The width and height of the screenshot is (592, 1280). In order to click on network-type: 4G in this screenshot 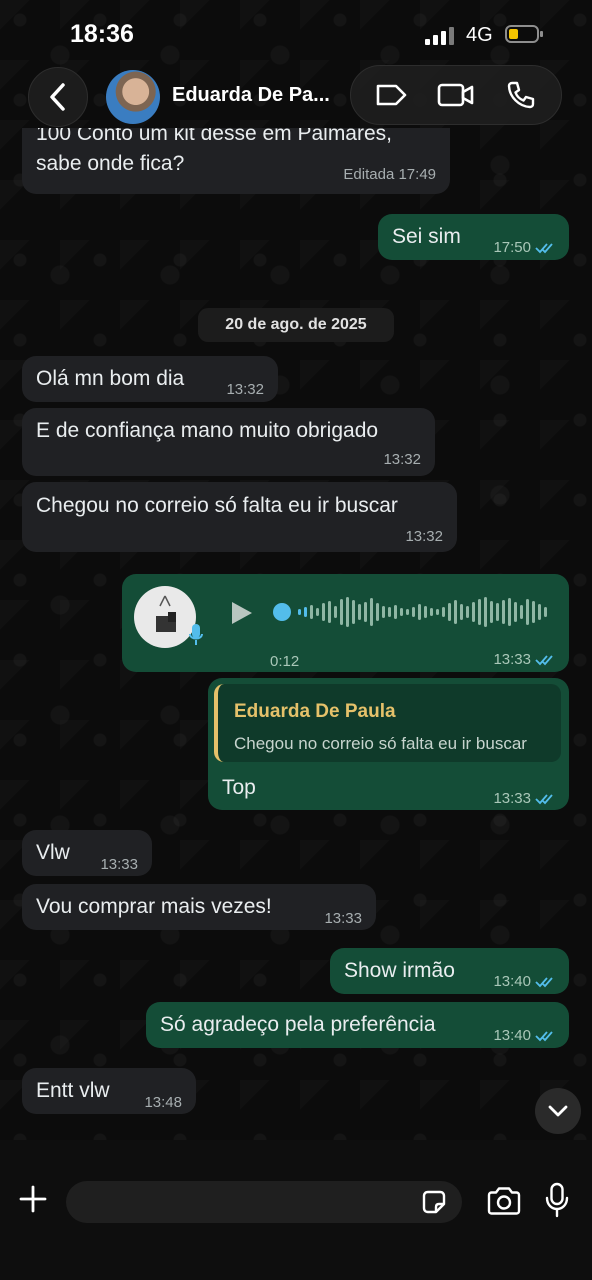, I will do `click(479, 35)`.